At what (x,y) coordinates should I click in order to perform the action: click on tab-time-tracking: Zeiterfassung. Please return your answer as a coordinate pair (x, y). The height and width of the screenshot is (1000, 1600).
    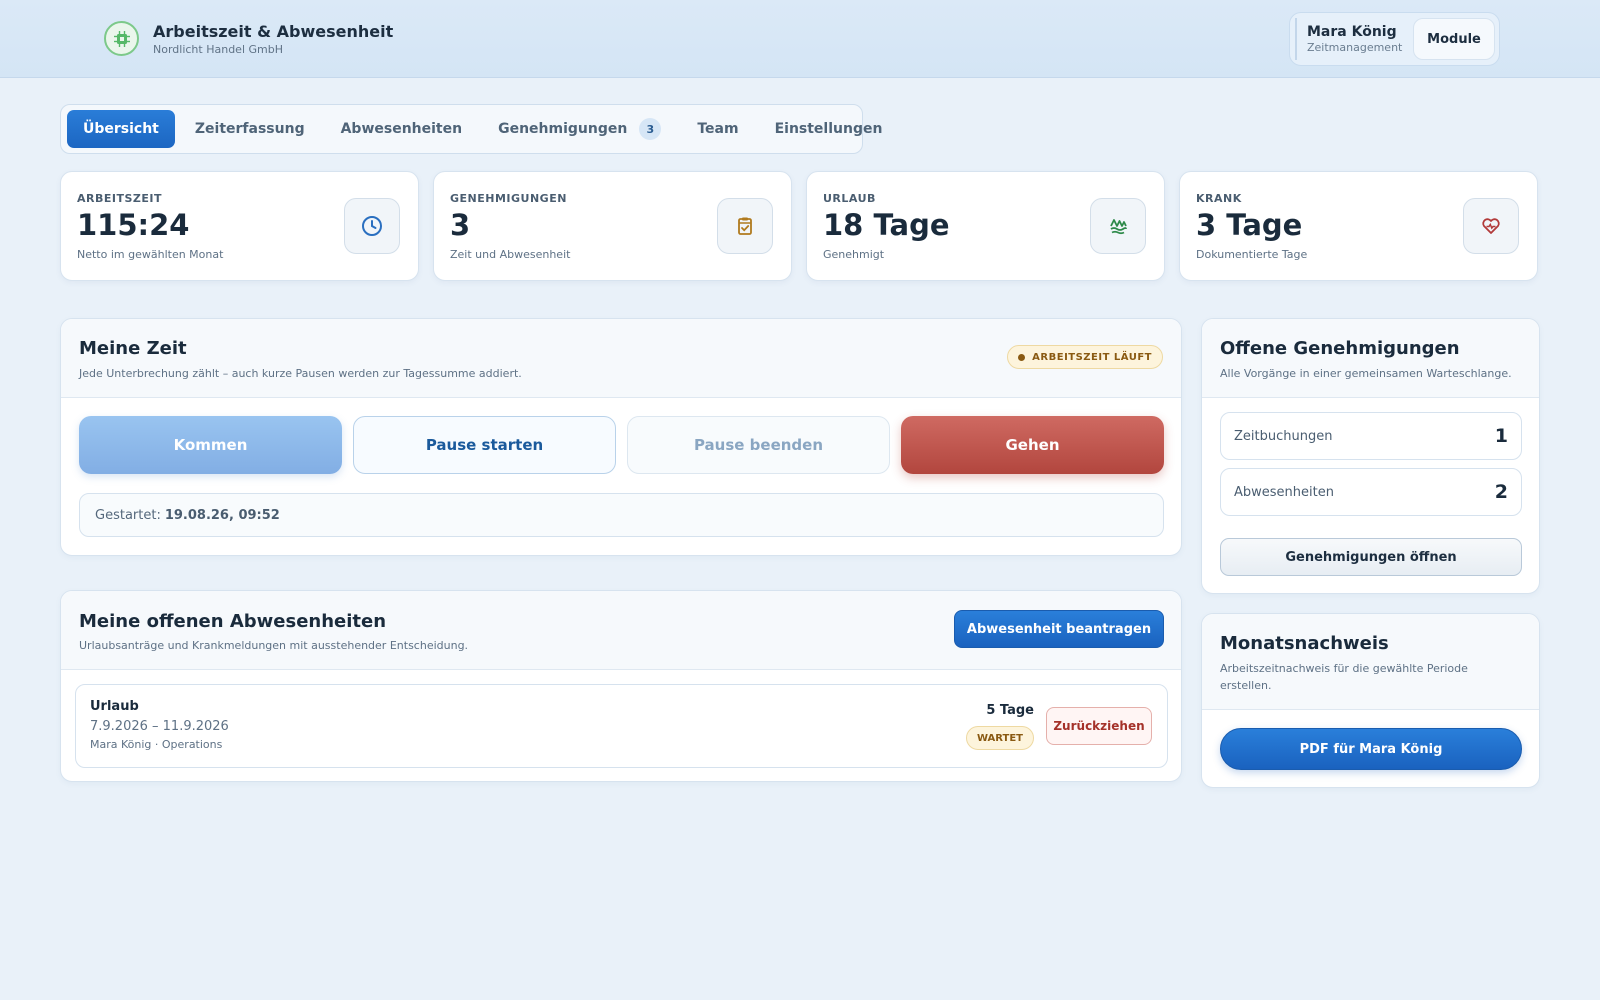
    Looking at the image, I should click on (250, 129).